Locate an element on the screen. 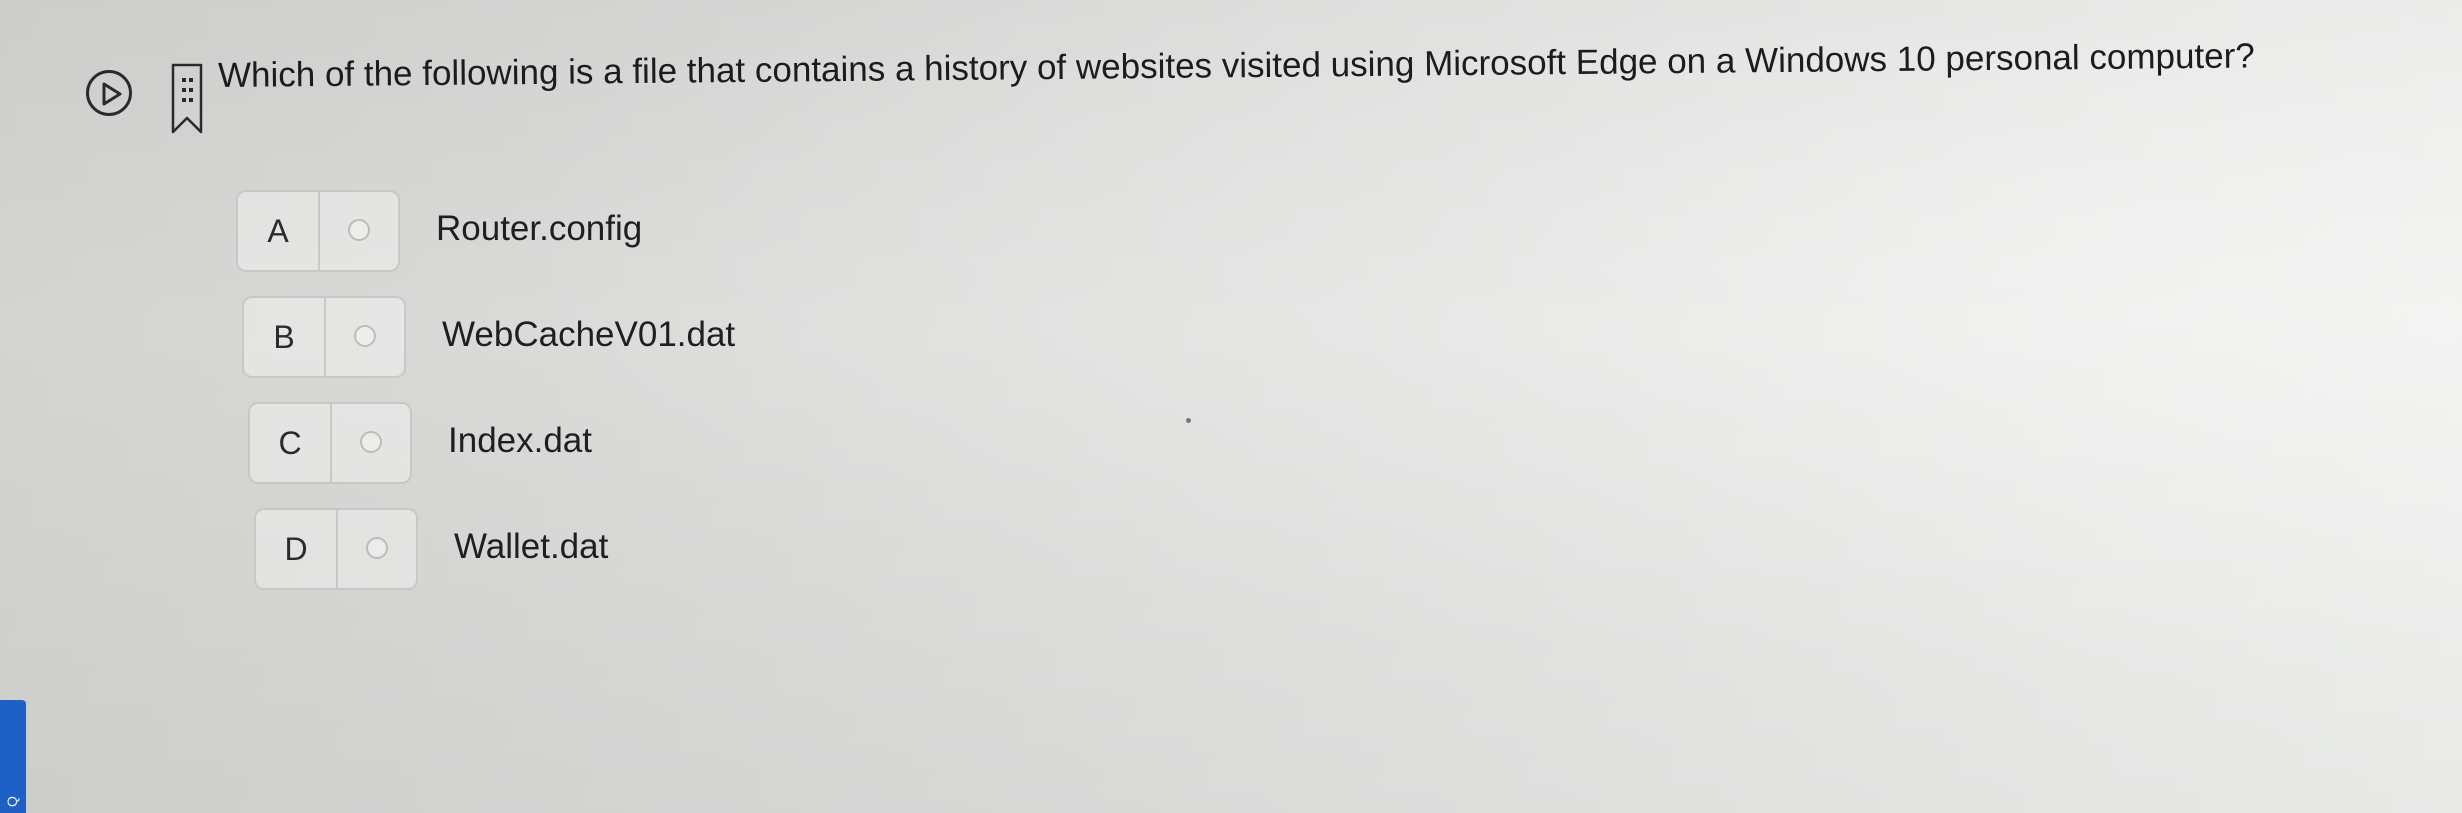 The height and width of the screenshot is (813, 2462). bookmark-button is located at coordinates (187, 99).